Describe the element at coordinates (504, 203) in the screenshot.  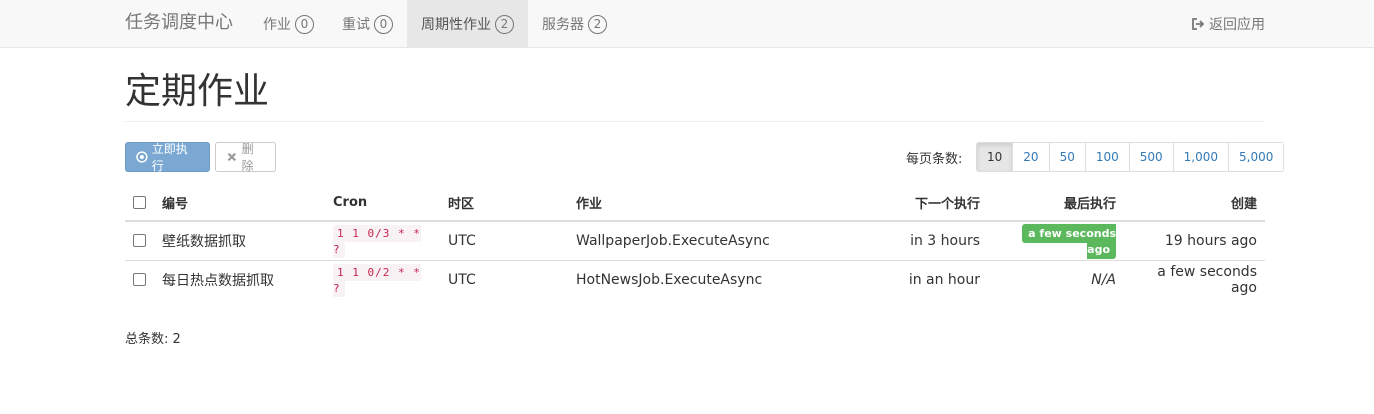
I see `column-header-timezone: 时区` at that location.